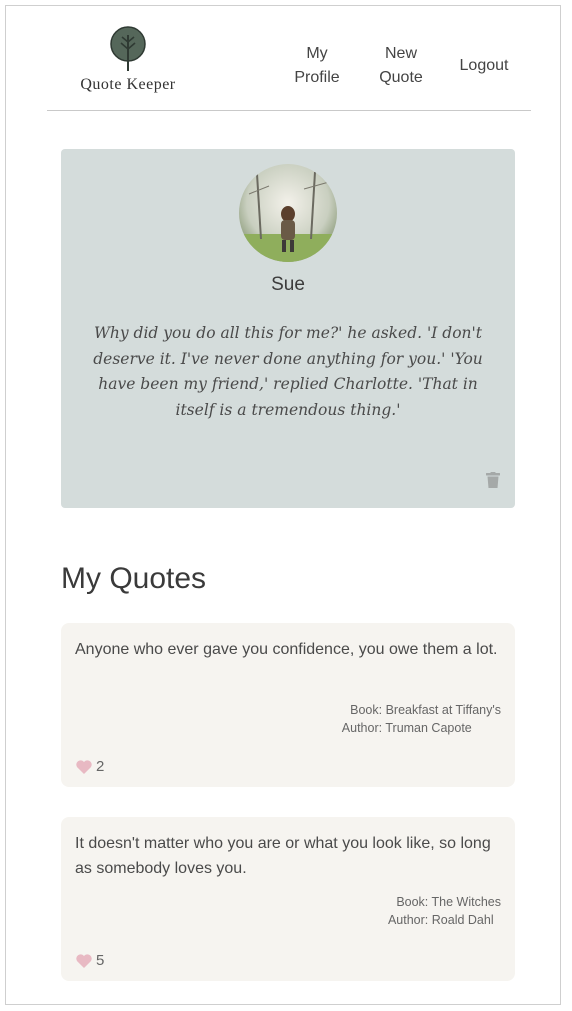  I want to click on avatar-photo, so click(288, 213).